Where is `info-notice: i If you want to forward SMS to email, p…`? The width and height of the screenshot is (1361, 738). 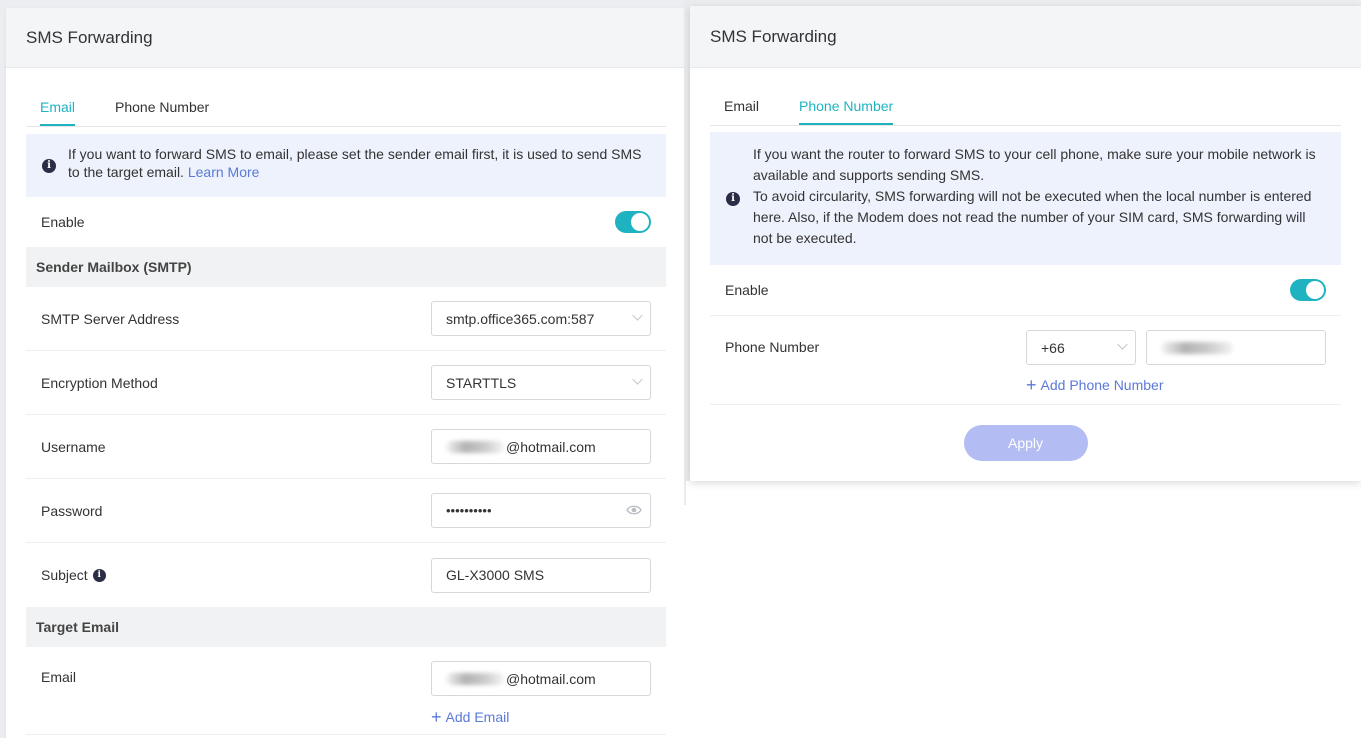 info-notice: i If you want to forward SMS to email, p… is located at coordinates (346, 165).